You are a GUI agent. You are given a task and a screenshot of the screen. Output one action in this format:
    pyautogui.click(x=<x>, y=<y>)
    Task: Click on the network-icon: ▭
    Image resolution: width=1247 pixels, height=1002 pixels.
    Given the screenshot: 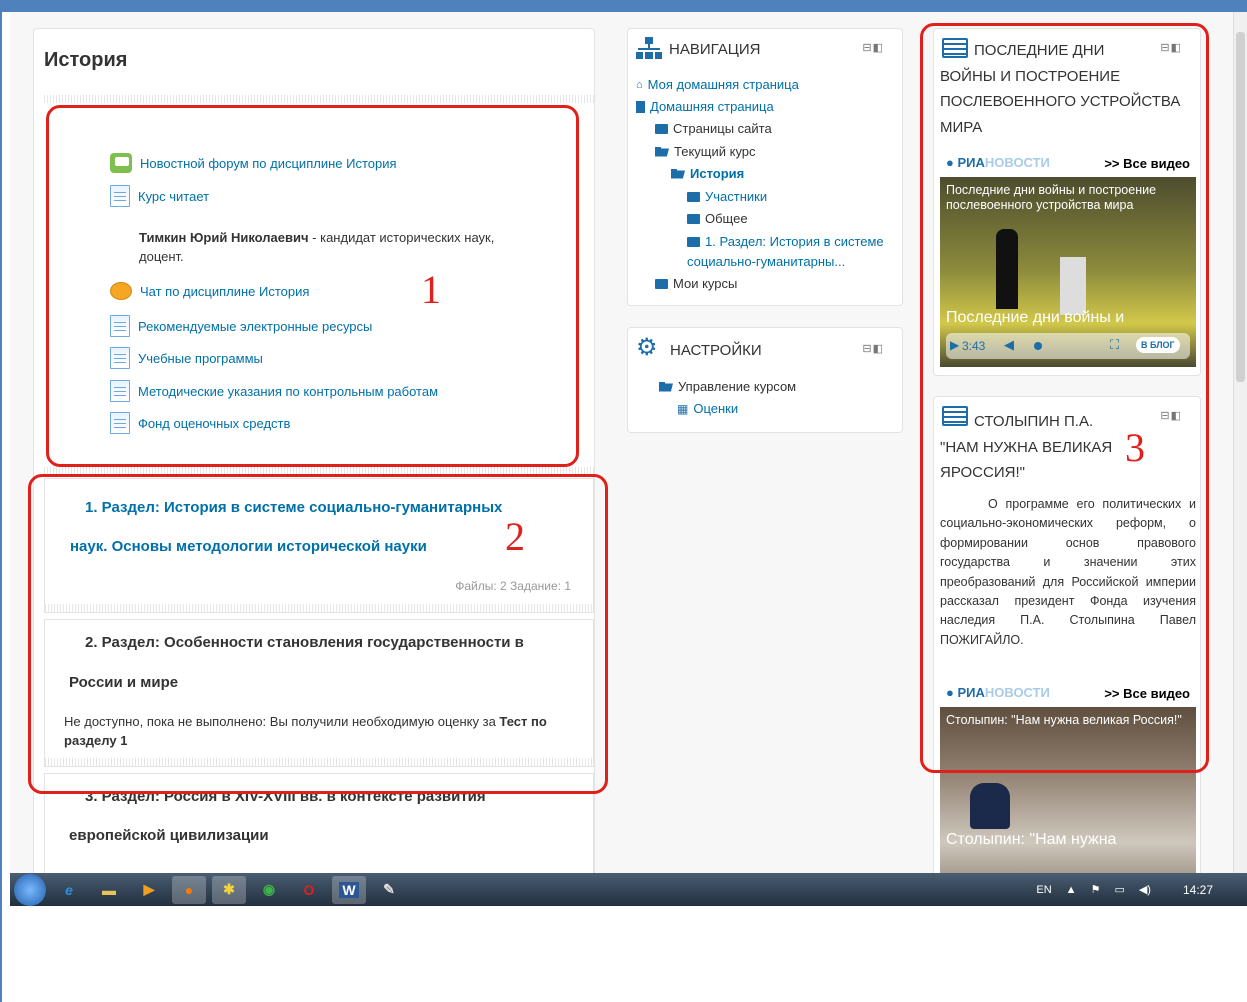 What is the action you would take?
    pyautogui.click(x=1119, y=889)
    